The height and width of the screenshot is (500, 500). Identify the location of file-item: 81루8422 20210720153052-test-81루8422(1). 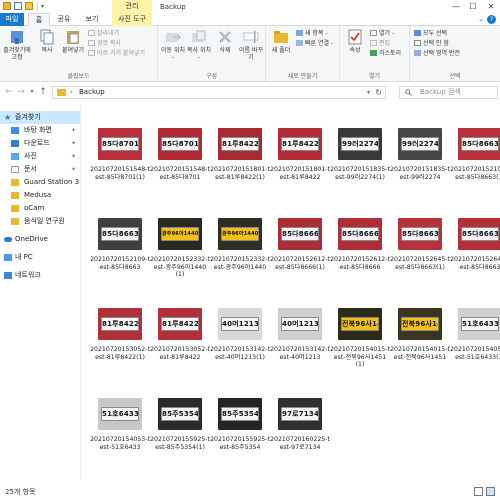
(120, 329).